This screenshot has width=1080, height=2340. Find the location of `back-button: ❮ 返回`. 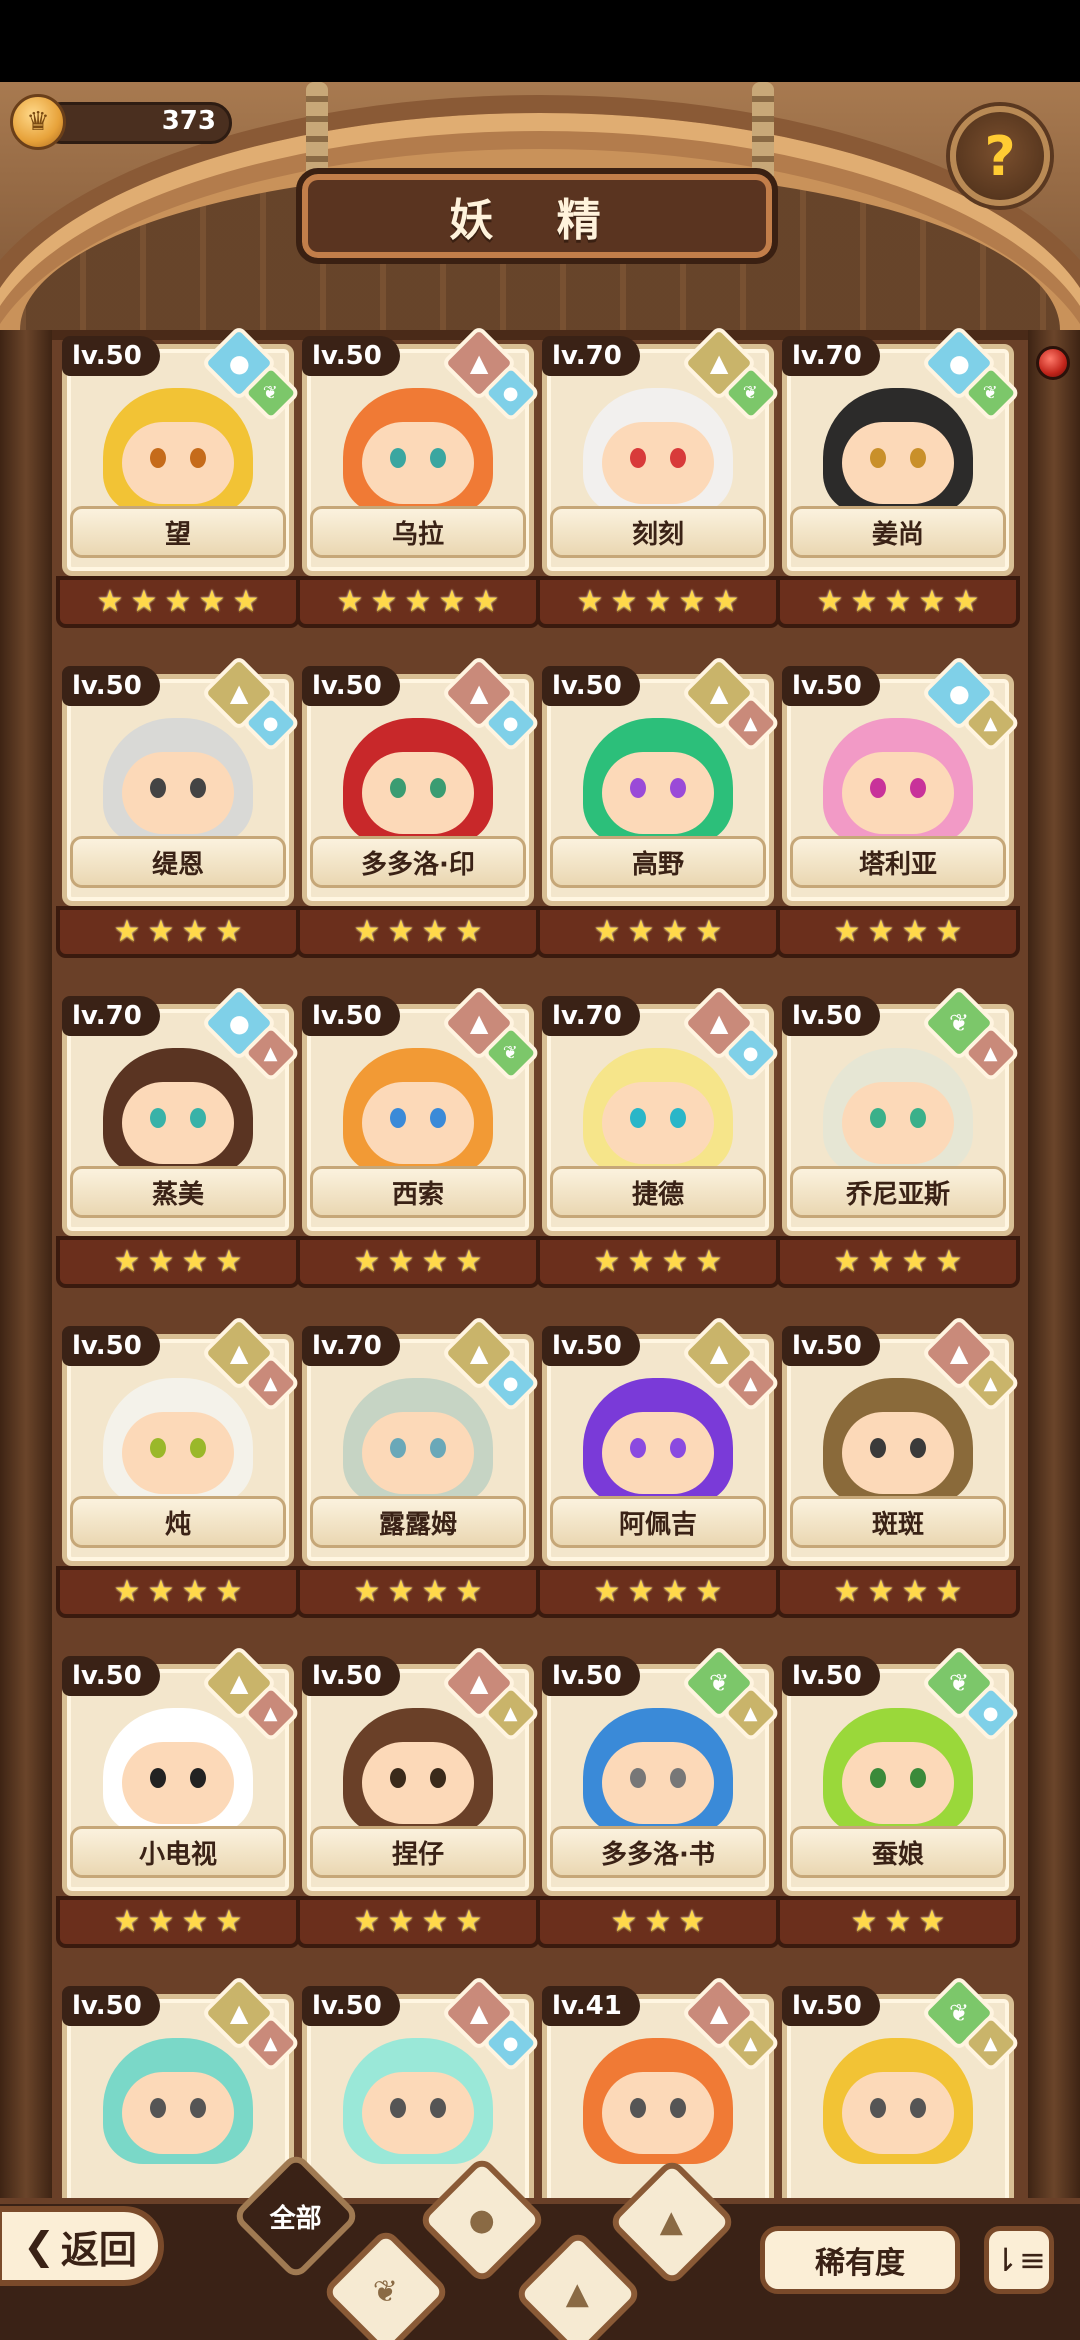

back-button: ❮ 返回 is located at coordinates (82, 2246).